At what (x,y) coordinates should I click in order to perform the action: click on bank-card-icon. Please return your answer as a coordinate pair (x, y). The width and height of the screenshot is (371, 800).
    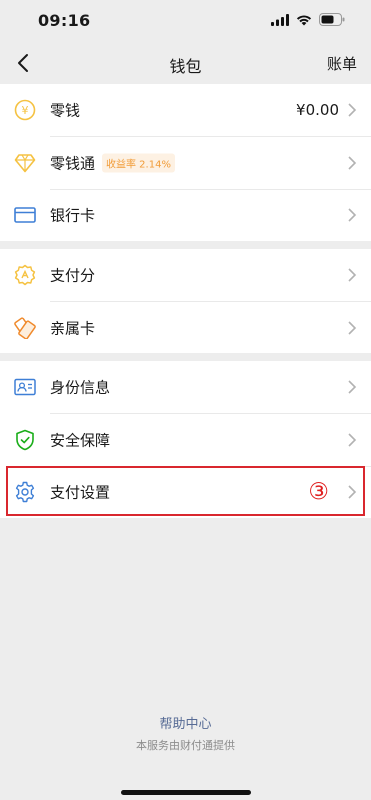
    Looking at the image, I should click on (25, 215).